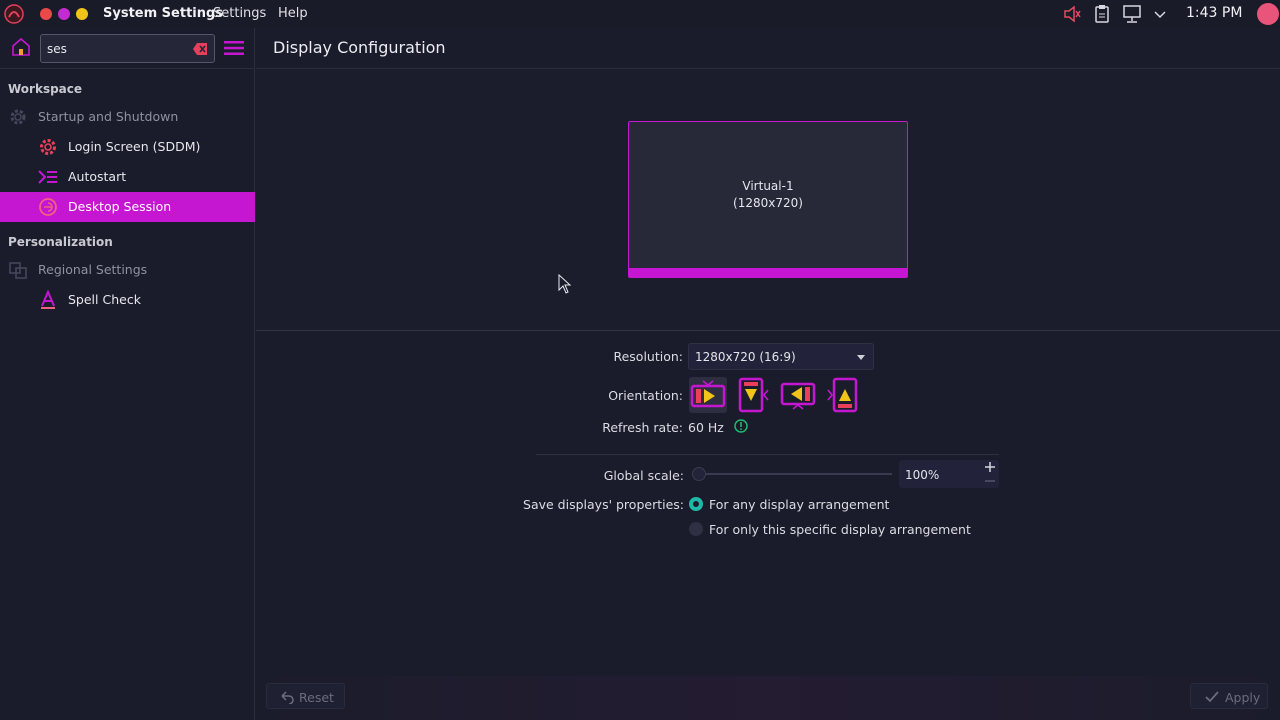  What do you see at coordinates (745, 357) in the screenshot?
I see `resolution-value: 1280x720 (16:9)` at bounding box center [745, 357].